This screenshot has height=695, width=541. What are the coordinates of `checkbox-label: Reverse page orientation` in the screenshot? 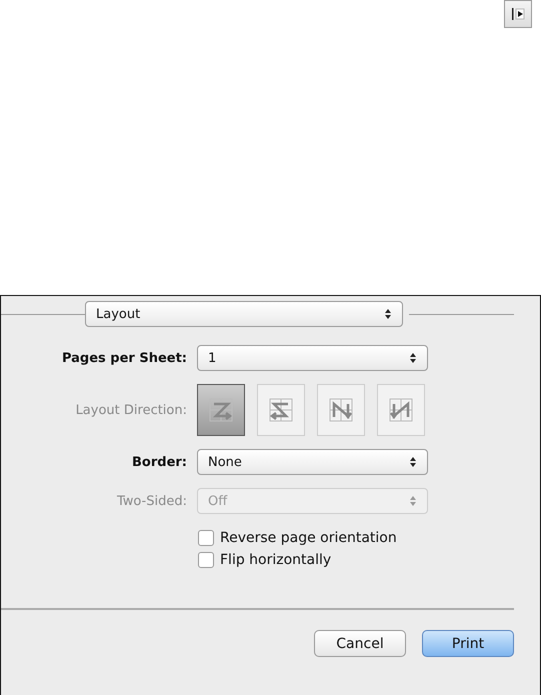 It's located at (308, 538).